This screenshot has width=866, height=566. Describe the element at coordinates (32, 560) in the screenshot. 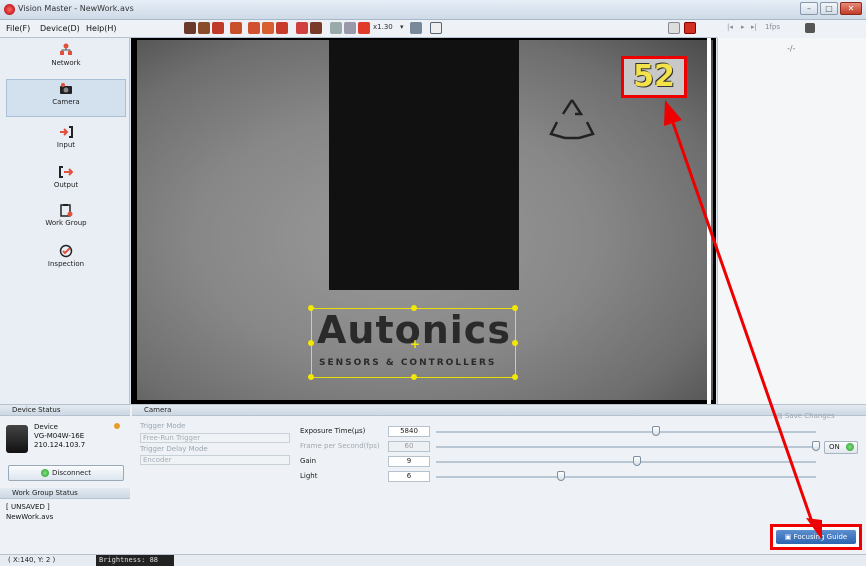

I see `cursor-coords: ( X:140, Y: 2 )` at that location.